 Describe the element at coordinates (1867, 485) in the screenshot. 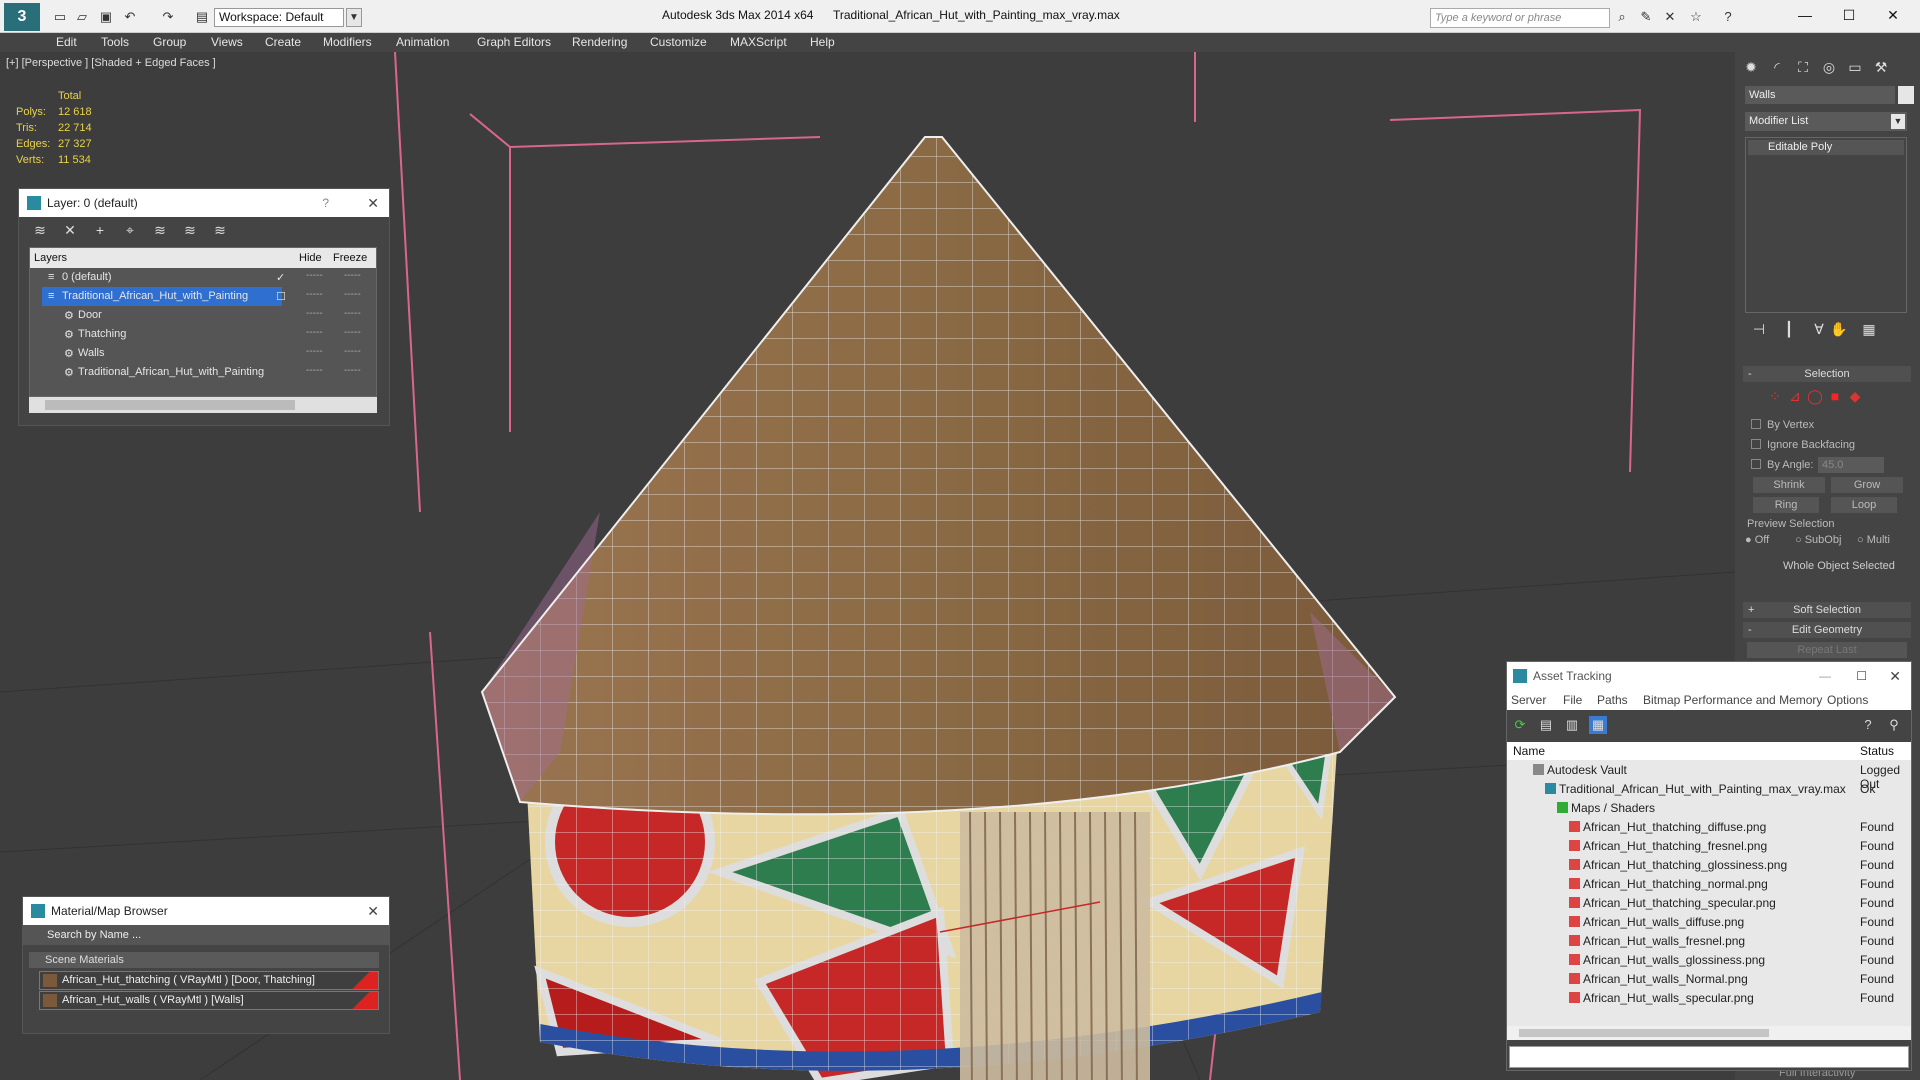

I see `grow-button: Grow` at that location.